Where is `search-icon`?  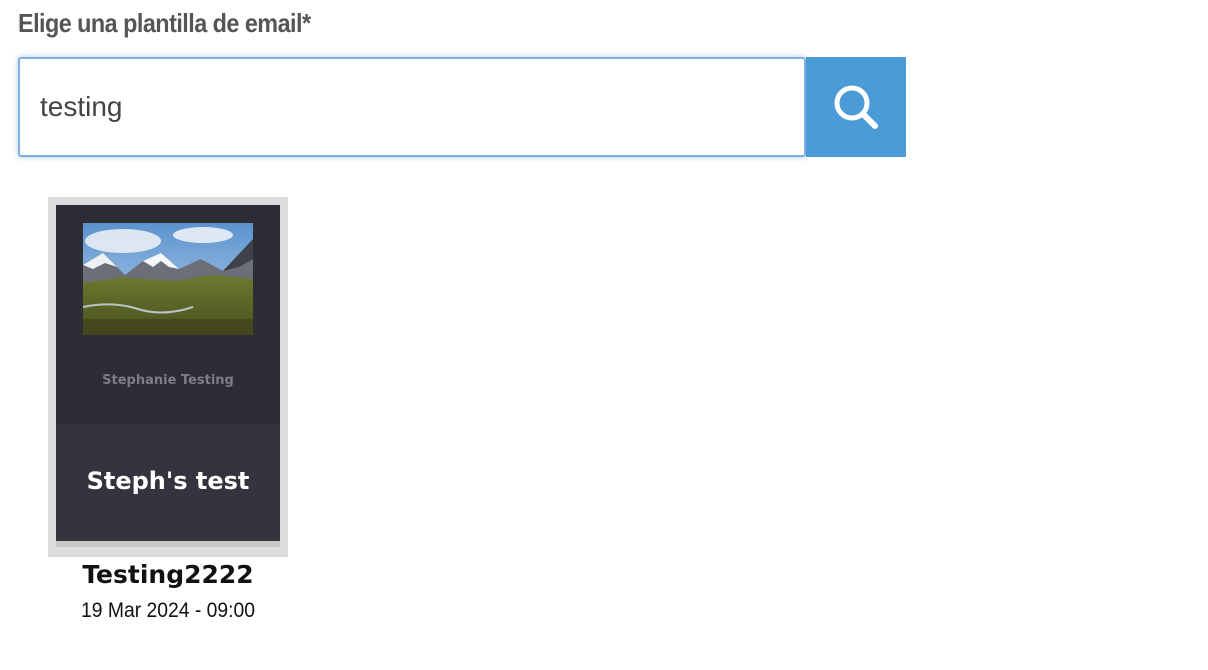 search-icon is located at coordinates (856, 107).